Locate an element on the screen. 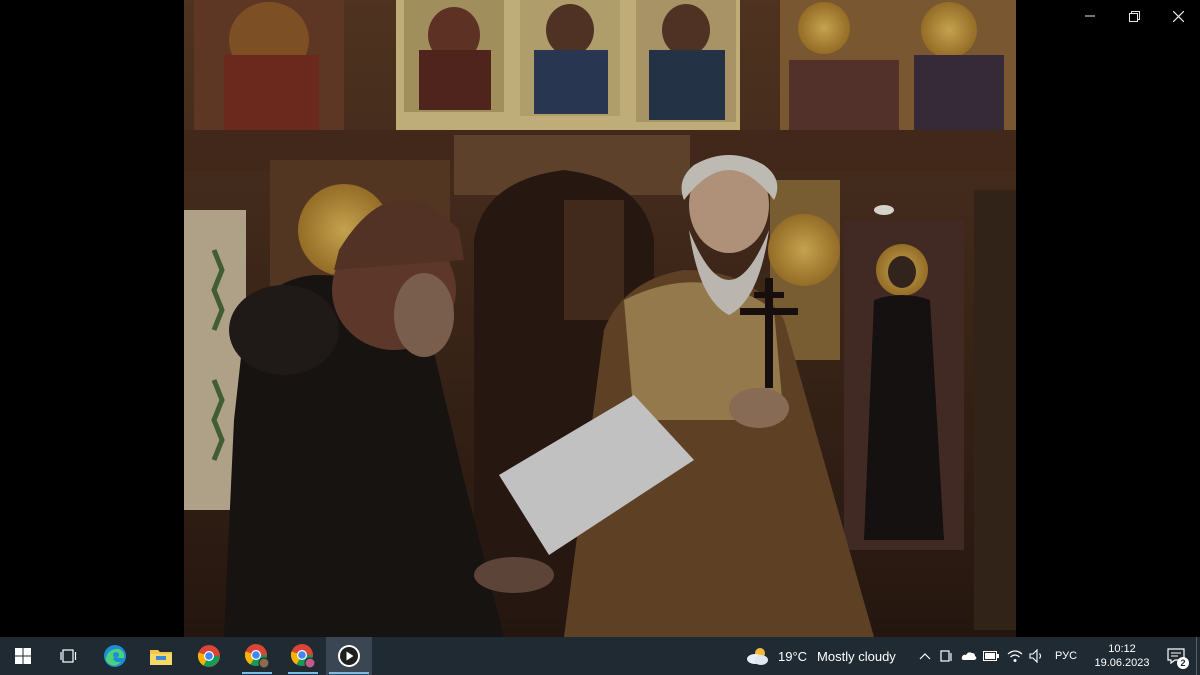 This screenshot has height=675, width=1200. minimize-button is located at coordinates (1090, 16).